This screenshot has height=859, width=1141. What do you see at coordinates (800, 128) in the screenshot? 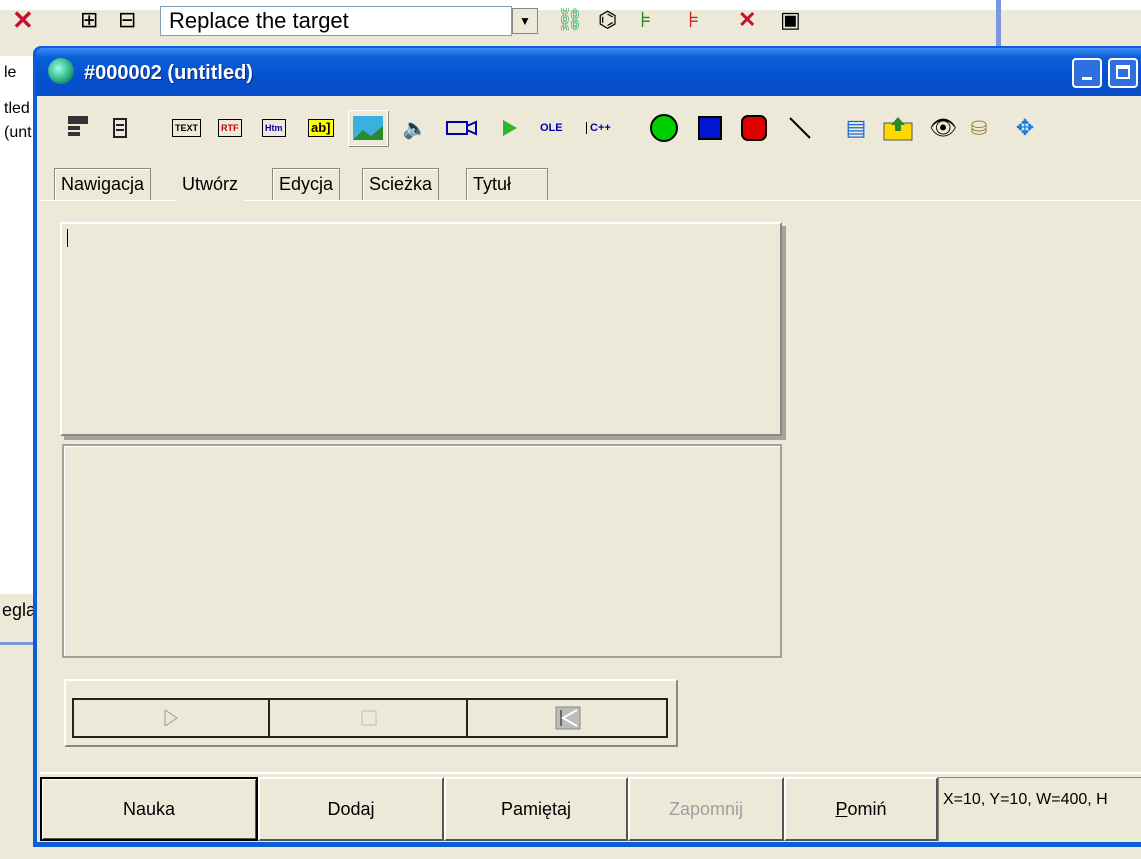
I see `line-shape-icon` at bounding box center [800, 128].